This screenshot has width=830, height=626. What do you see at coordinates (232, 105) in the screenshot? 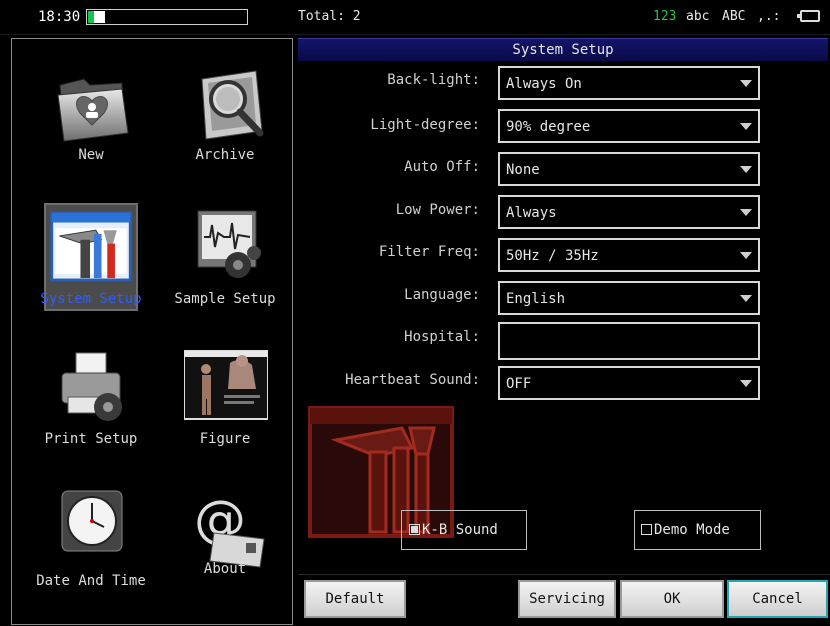
I see `magnifier-folder-icon` at bounding box center [232, 105].